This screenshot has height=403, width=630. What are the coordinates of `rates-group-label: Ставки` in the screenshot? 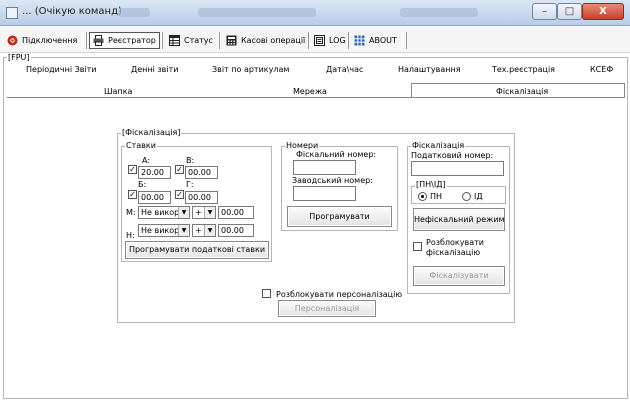 It's located at (141, 145).